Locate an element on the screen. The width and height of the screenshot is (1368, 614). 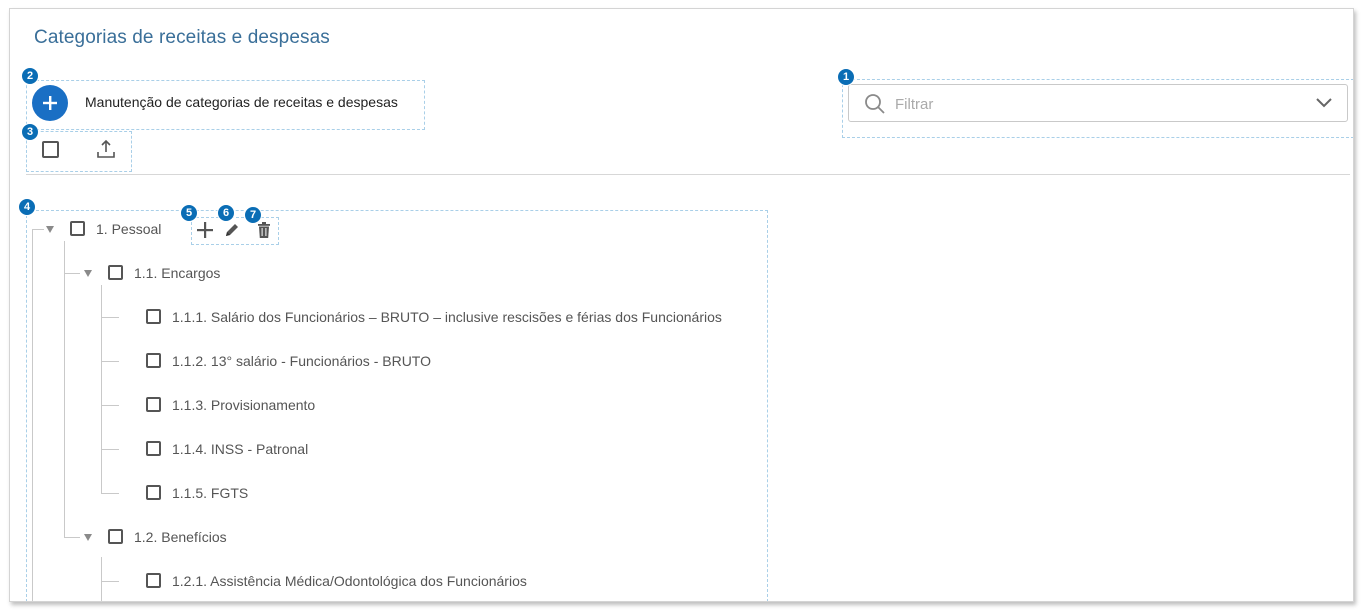
expand-toggle-root is located at coordinates (50, 229).